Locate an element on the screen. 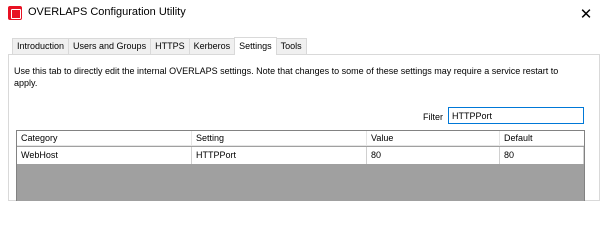  column-header-setting: Setting is located at coordinates (279, 138).